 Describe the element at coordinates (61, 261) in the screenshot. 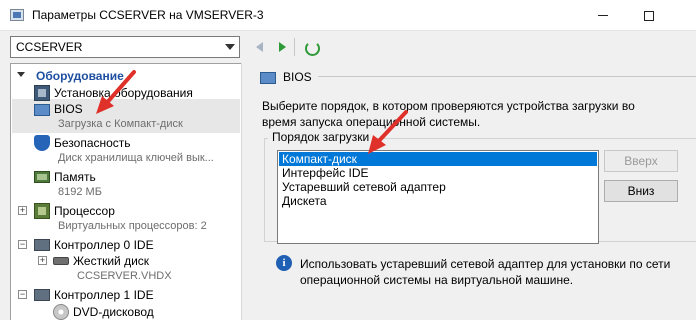

I see `hard-disk-icon` at that location.